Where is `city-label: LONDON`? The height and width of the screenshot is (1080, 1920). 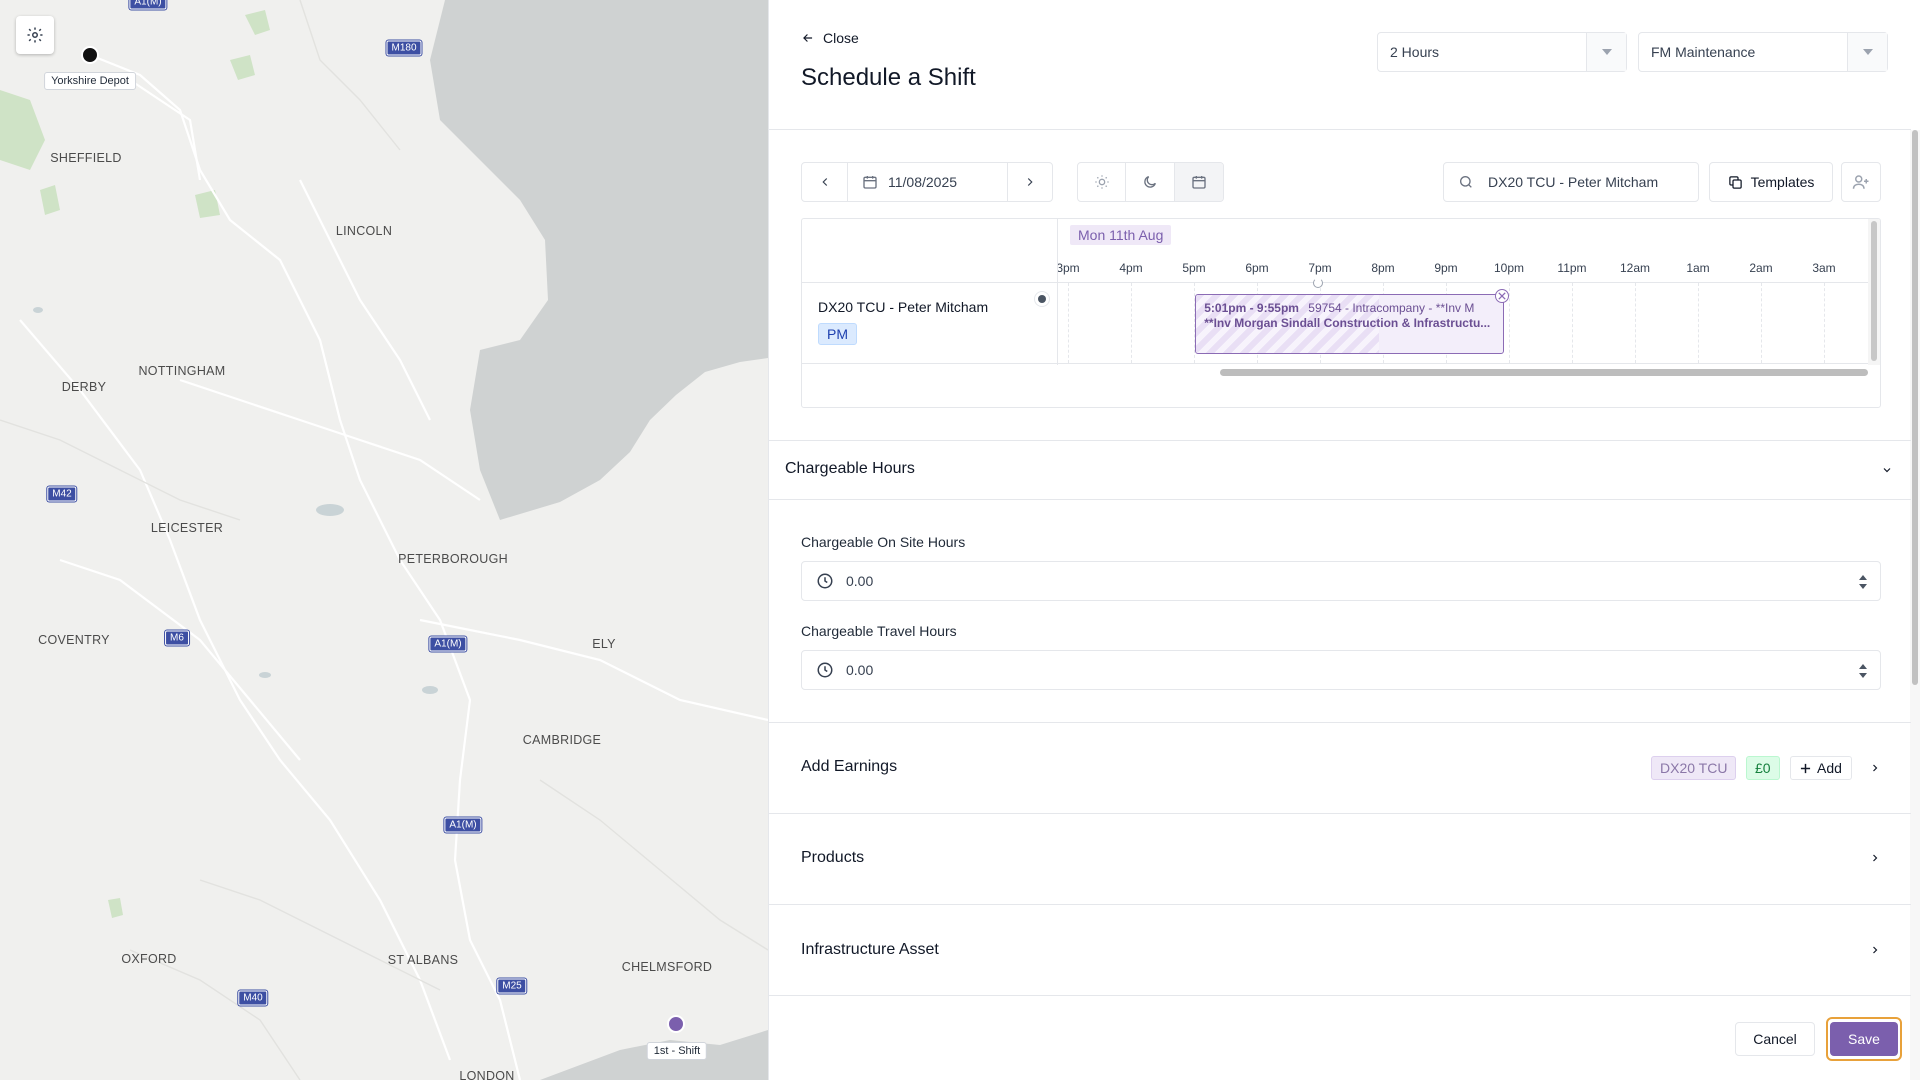 city-label: LONDON is located at coordinates (487, 1074).